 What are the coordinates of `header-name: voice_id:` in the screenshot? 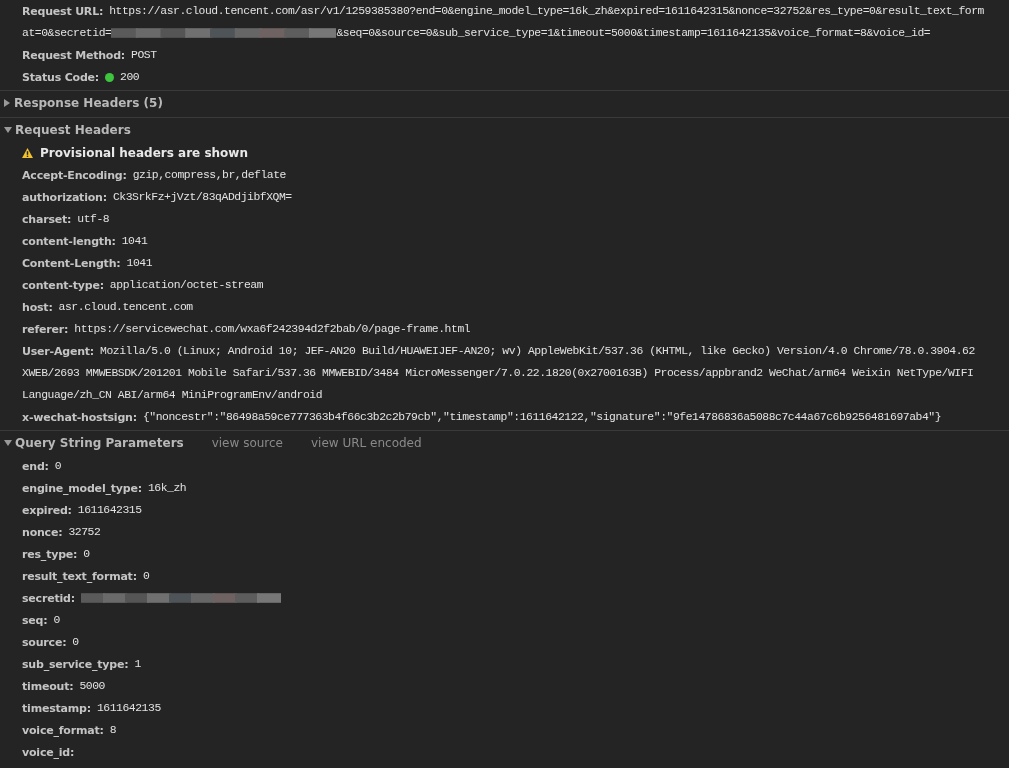 It's located at (48, 752).